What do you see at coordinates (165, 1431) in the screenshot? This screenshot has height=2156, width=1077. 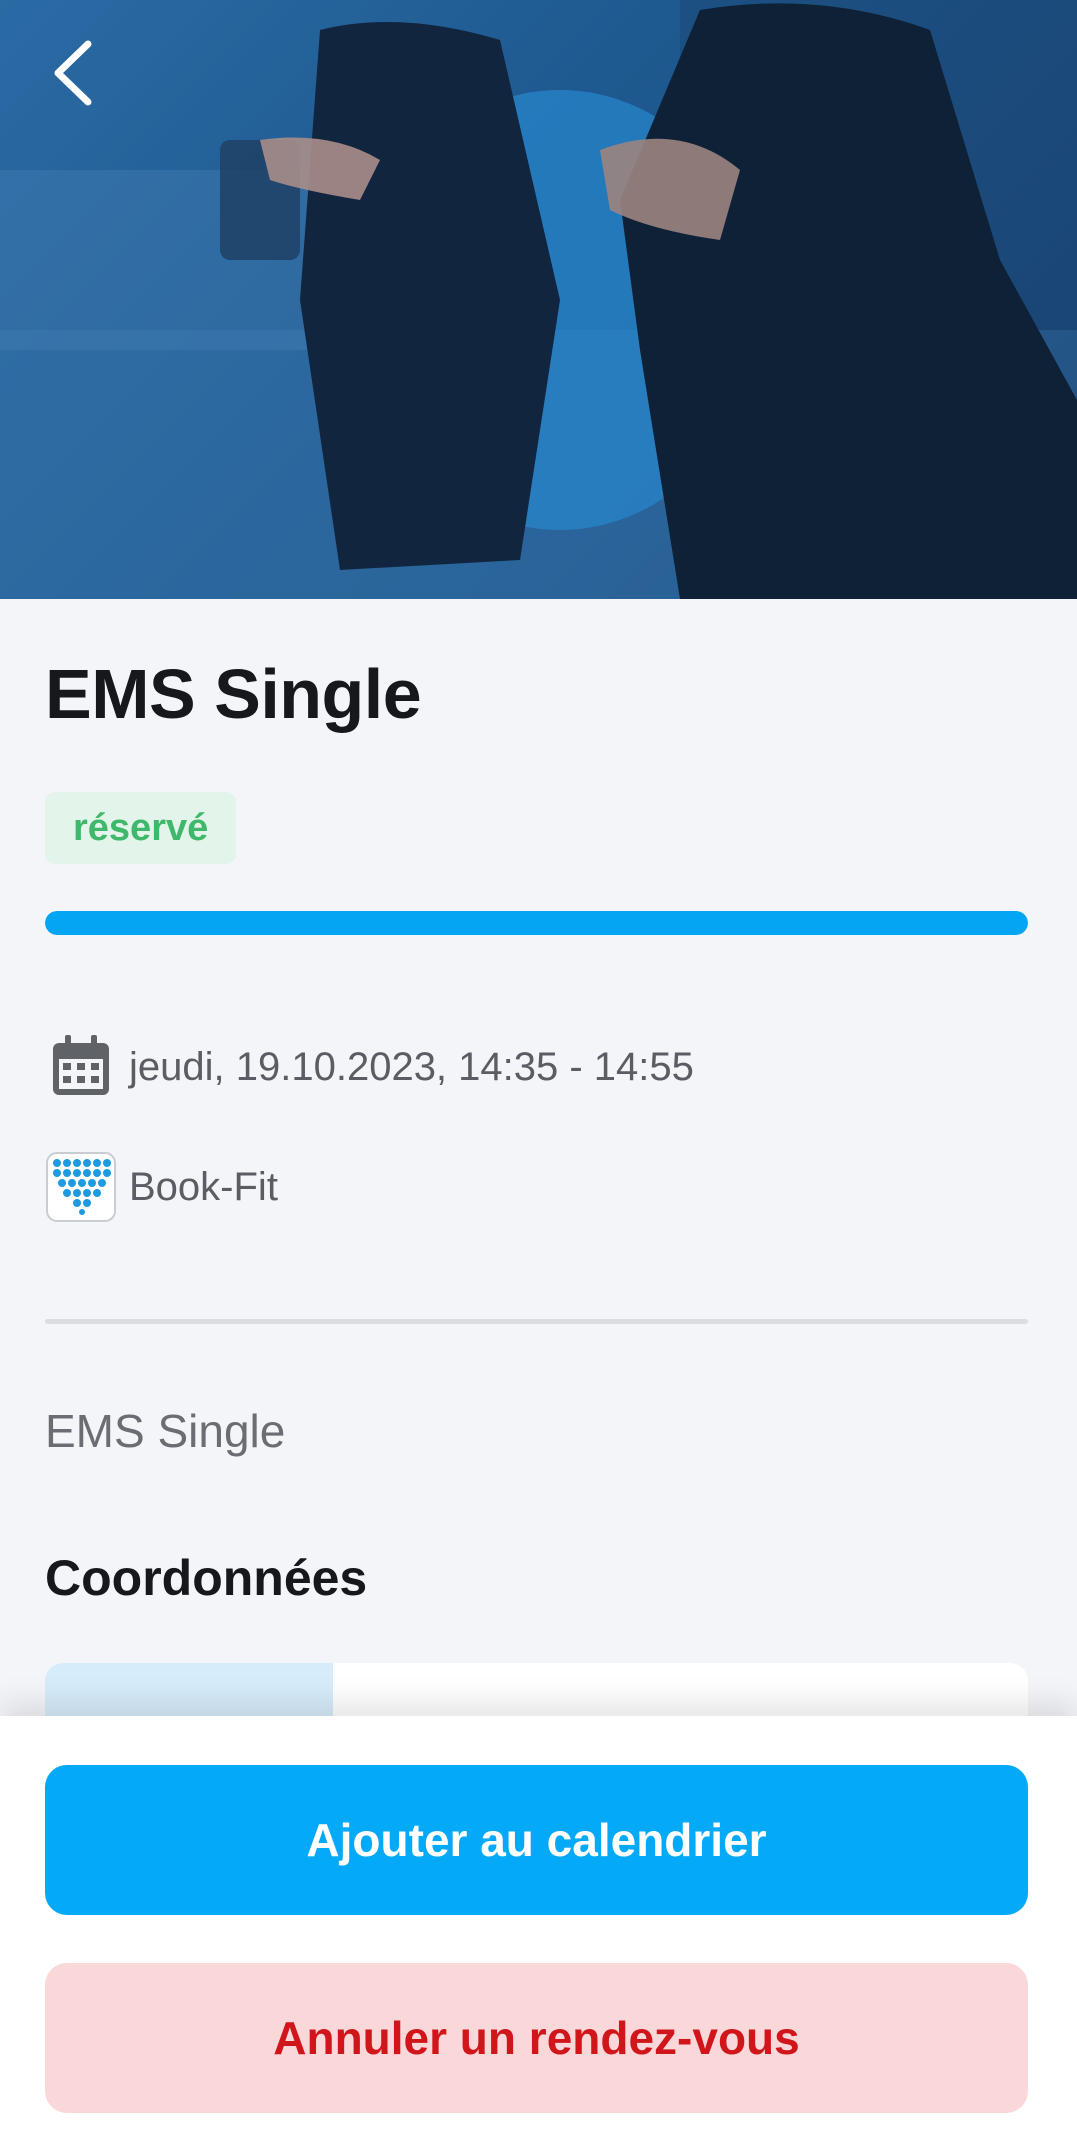 I see `event-description: EMS Single` at bounding box center [165, 1431].